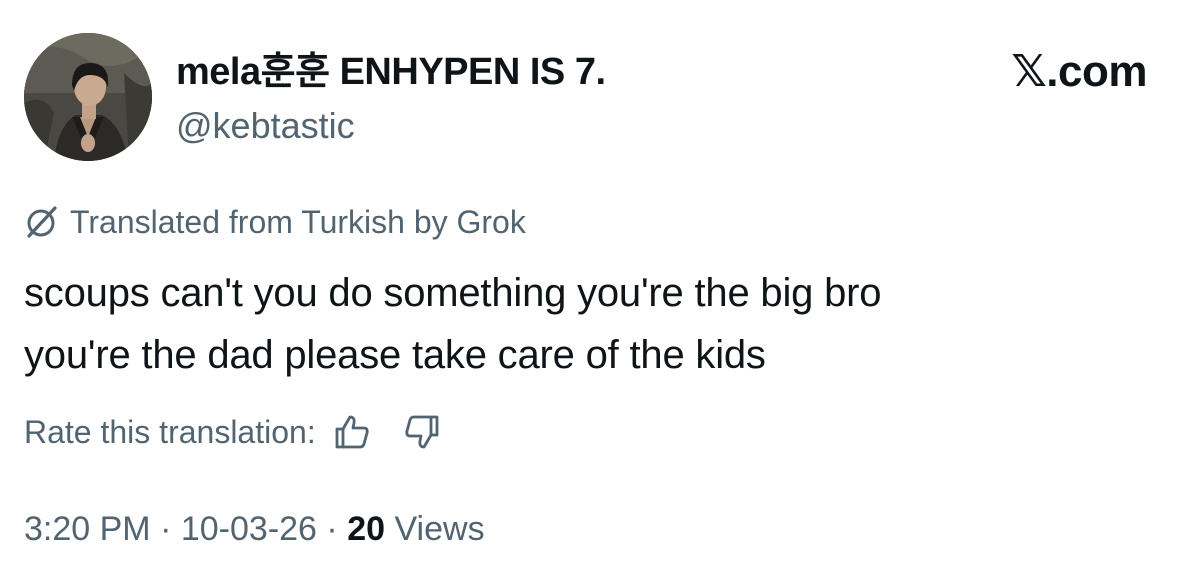  I want to click on thumbs-up-icon, so click(352, 432).